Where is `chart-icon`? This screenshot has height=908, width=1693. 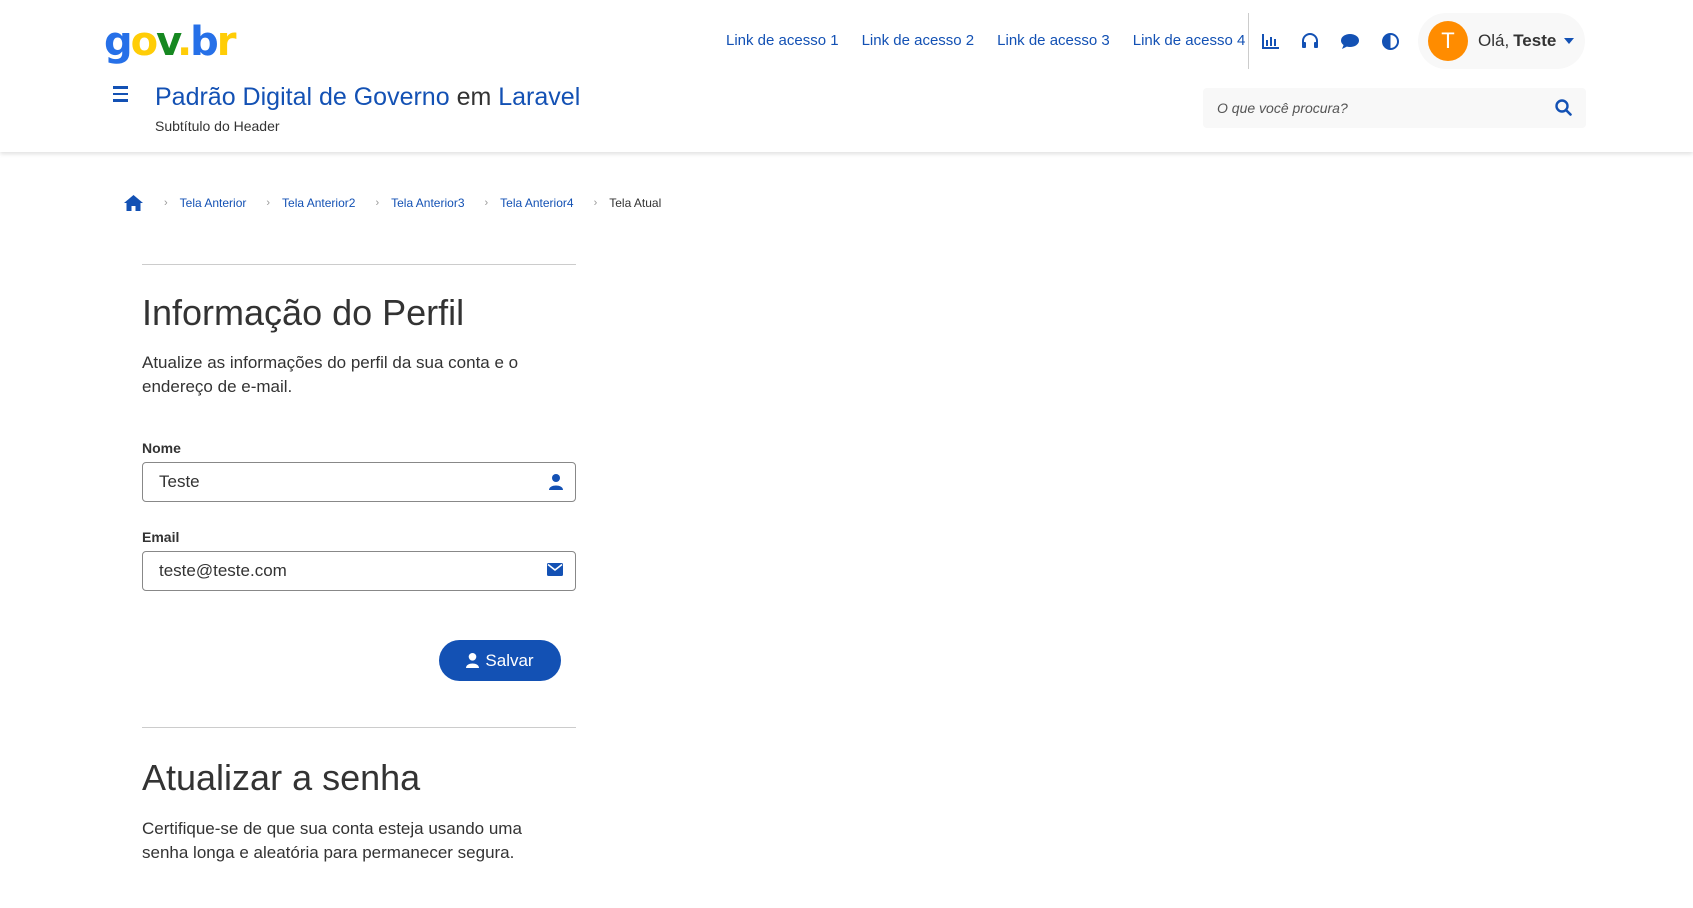
chart-icon is located at coordinates (1270, 41).